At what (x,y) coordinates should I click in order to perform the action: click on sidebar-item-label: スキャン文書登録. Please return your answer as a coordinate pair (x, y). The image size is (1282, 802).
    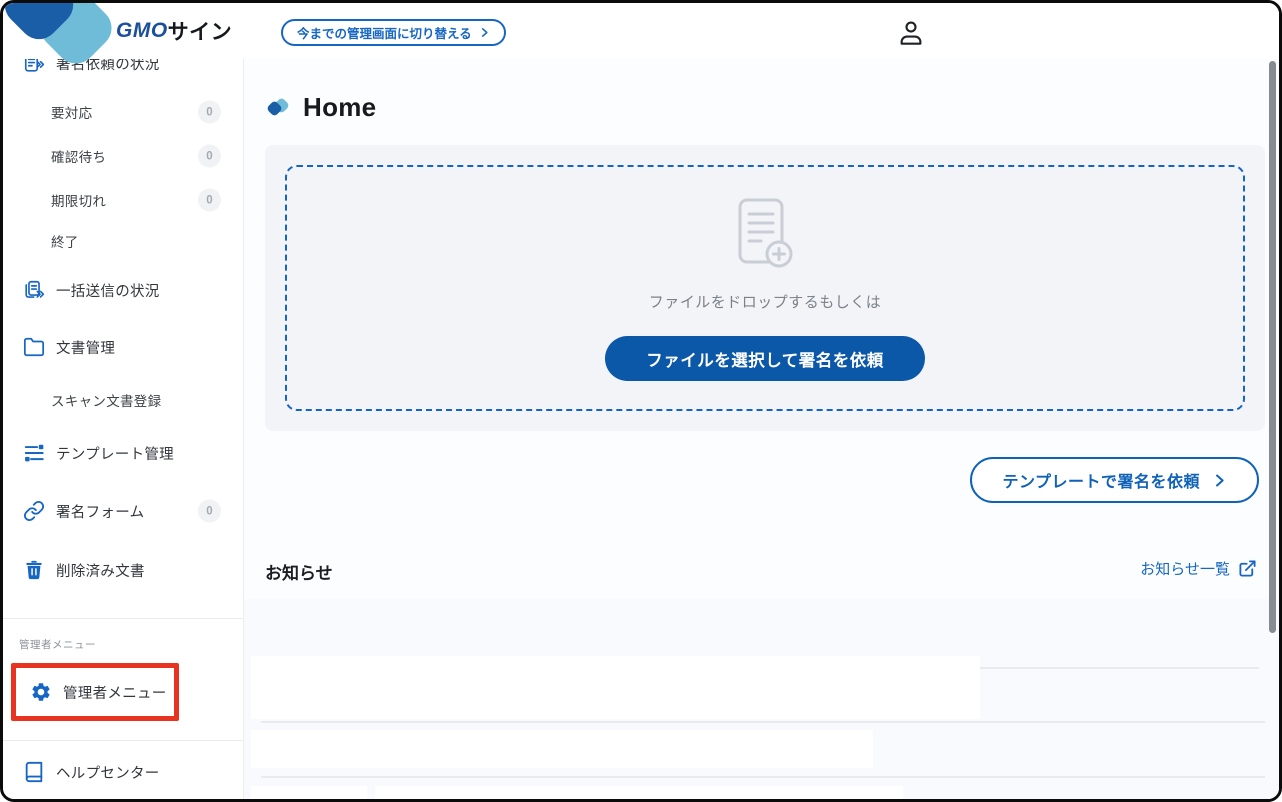
    Looking at the image, I should click on (106, 401).